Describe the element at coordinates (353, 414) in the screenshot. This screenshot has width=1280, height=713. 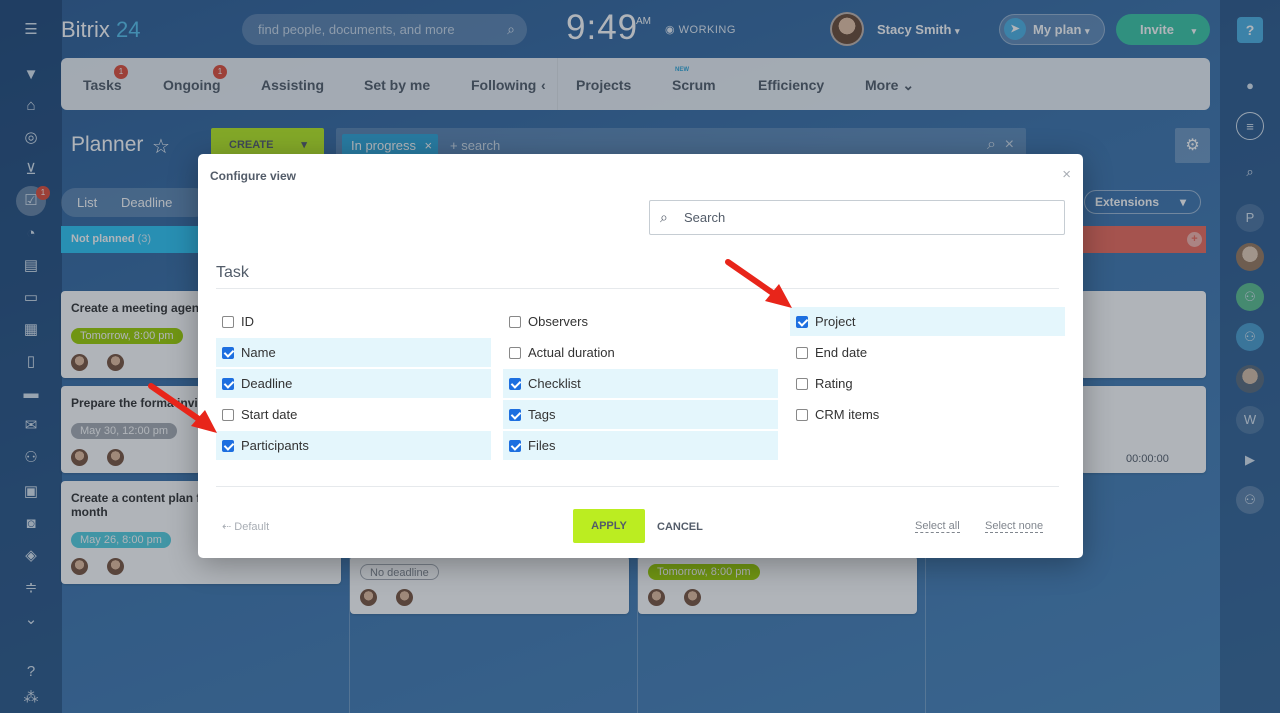
I see `option-start-date: Start date` at that location.